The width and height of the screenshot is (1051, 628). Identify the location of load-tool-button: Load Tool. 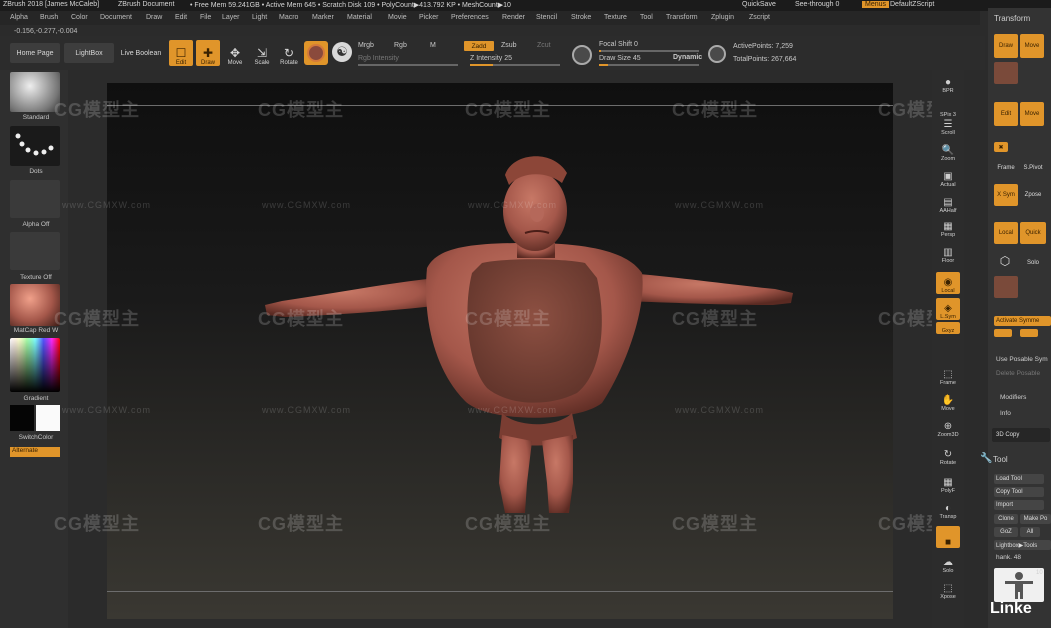
(1019, 479).